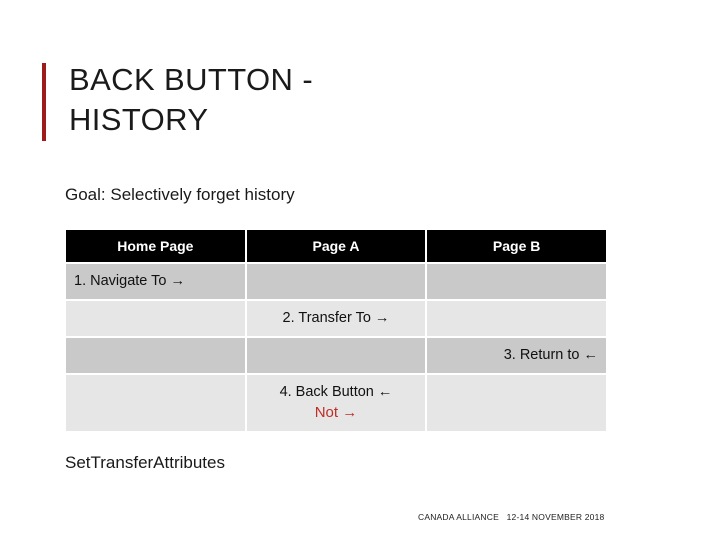 The height and width of the screenshot is (540, 720). Describe the element at coordinates (180, 194) in the screenshot. I see `goal-statement: Goal: Selectively forget history` at that location.